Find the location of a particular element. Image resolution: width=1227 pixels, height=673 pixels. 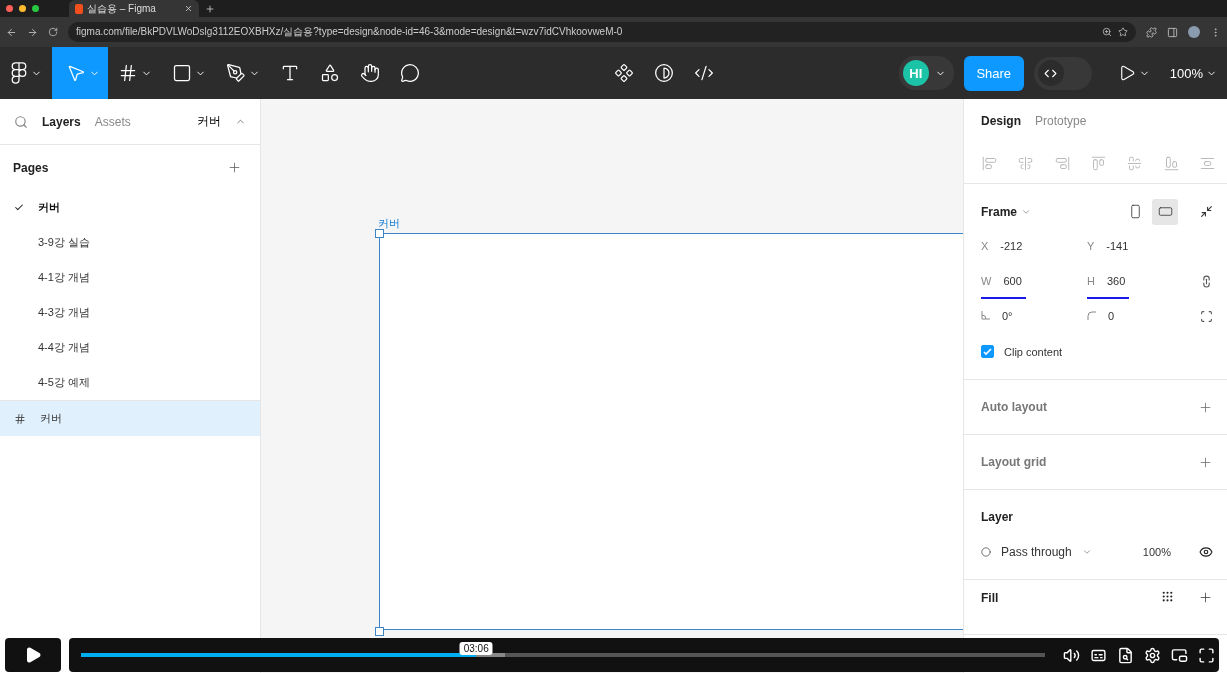

side-panel-icon is located at coordinates (1172, 32).